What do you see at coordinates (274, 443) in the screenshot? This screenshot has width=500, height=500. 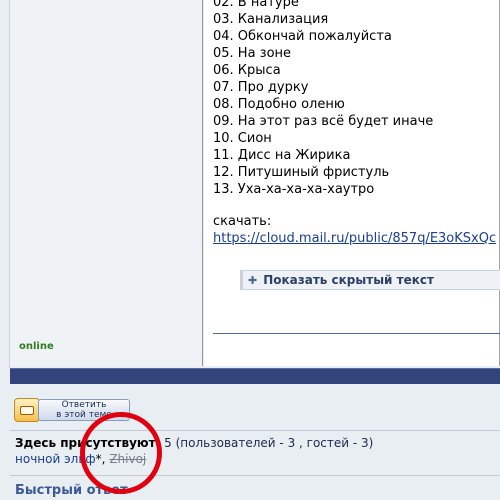 I see `present-details: (пользователей - 3 , гостей - 3)` at bounding box center [274, 443].